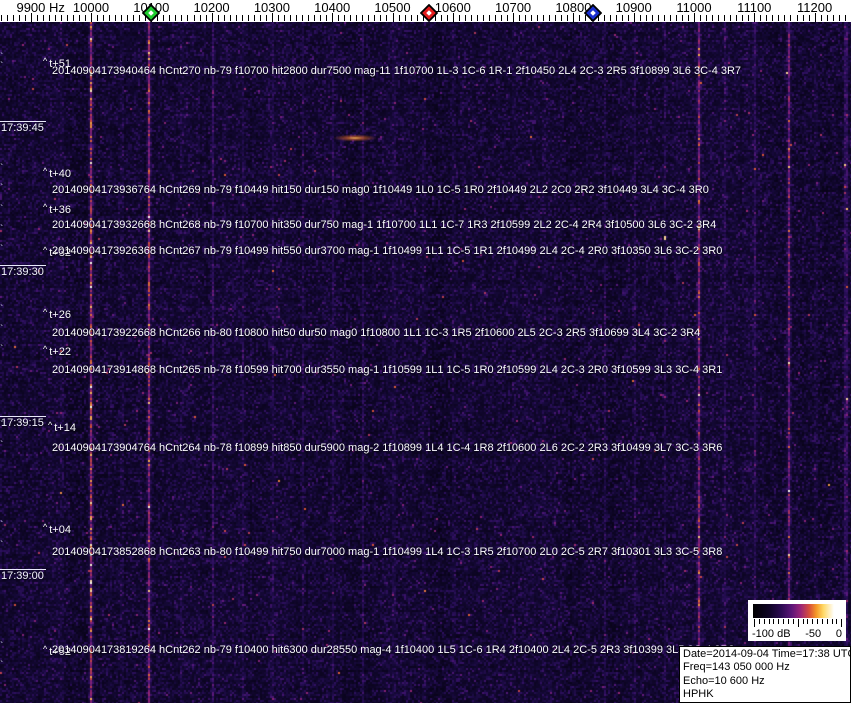 This screenshot has width=851, height=703. Describe the element at coordinates (62, 427) in the screenshot. I see `event-time-marker: ^ t+14` at that location.